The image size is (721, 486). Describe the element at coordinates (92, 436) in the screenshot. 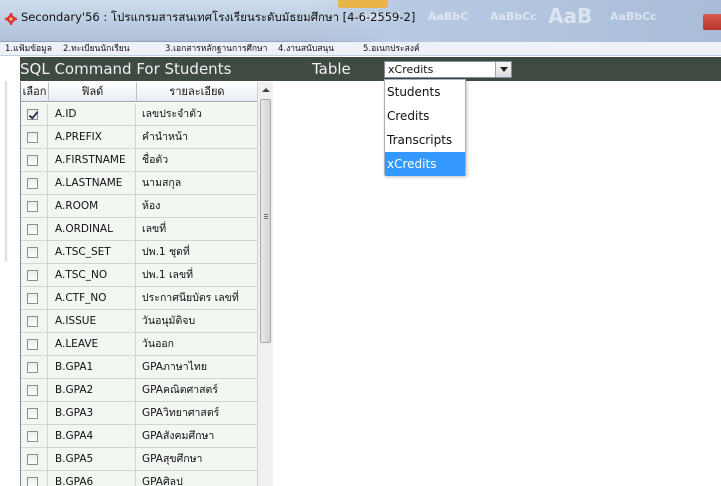

I see `field-cell: B.GPA4` at that location.